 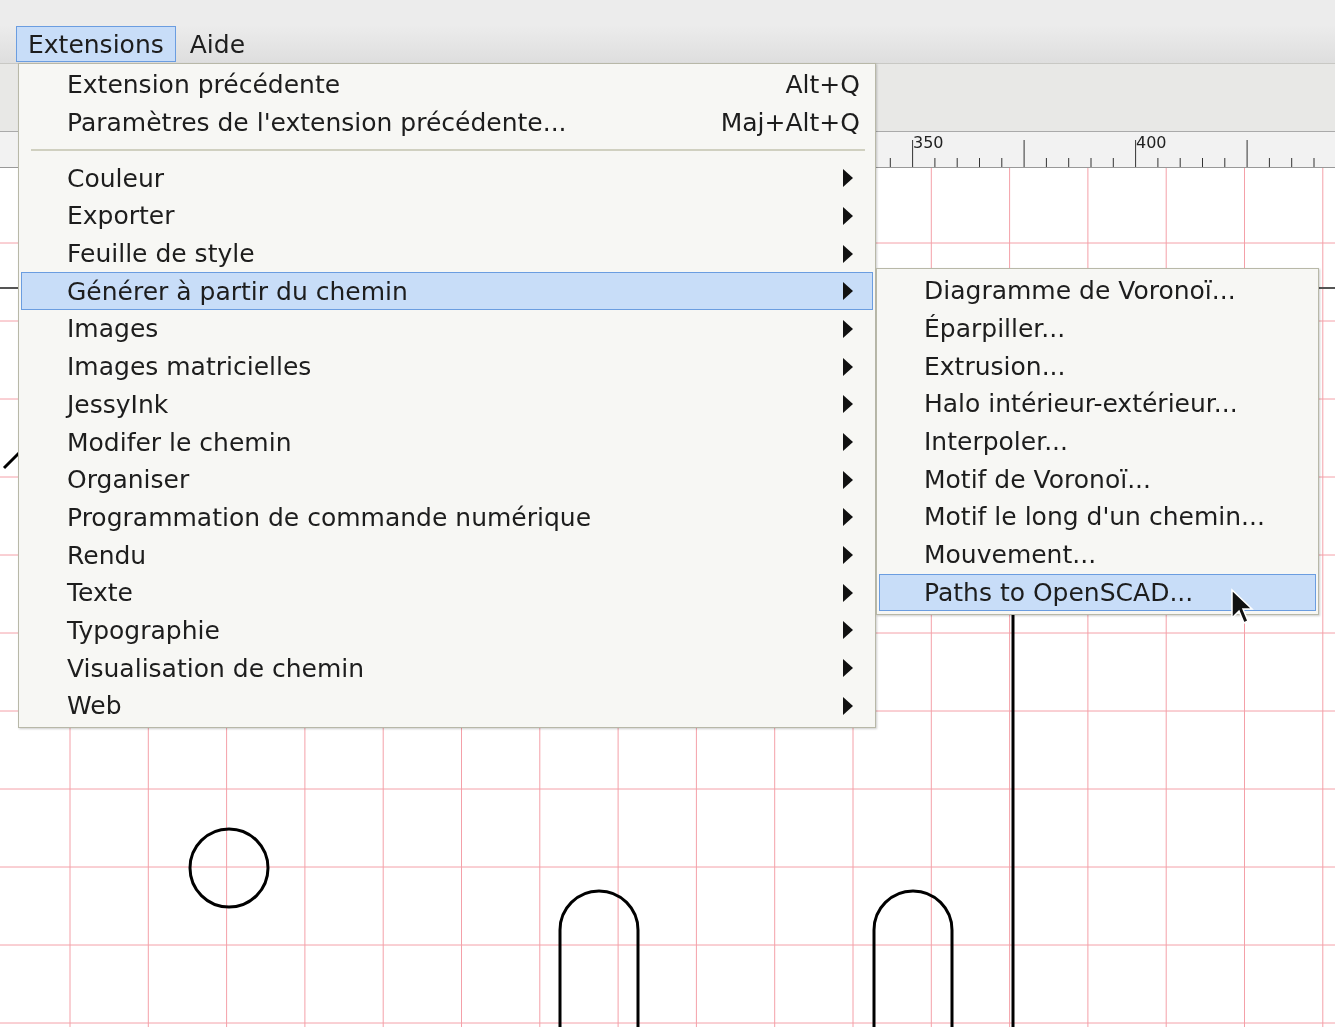 I want to click on menu-item: JessyInk, so click(x=447, y=404).